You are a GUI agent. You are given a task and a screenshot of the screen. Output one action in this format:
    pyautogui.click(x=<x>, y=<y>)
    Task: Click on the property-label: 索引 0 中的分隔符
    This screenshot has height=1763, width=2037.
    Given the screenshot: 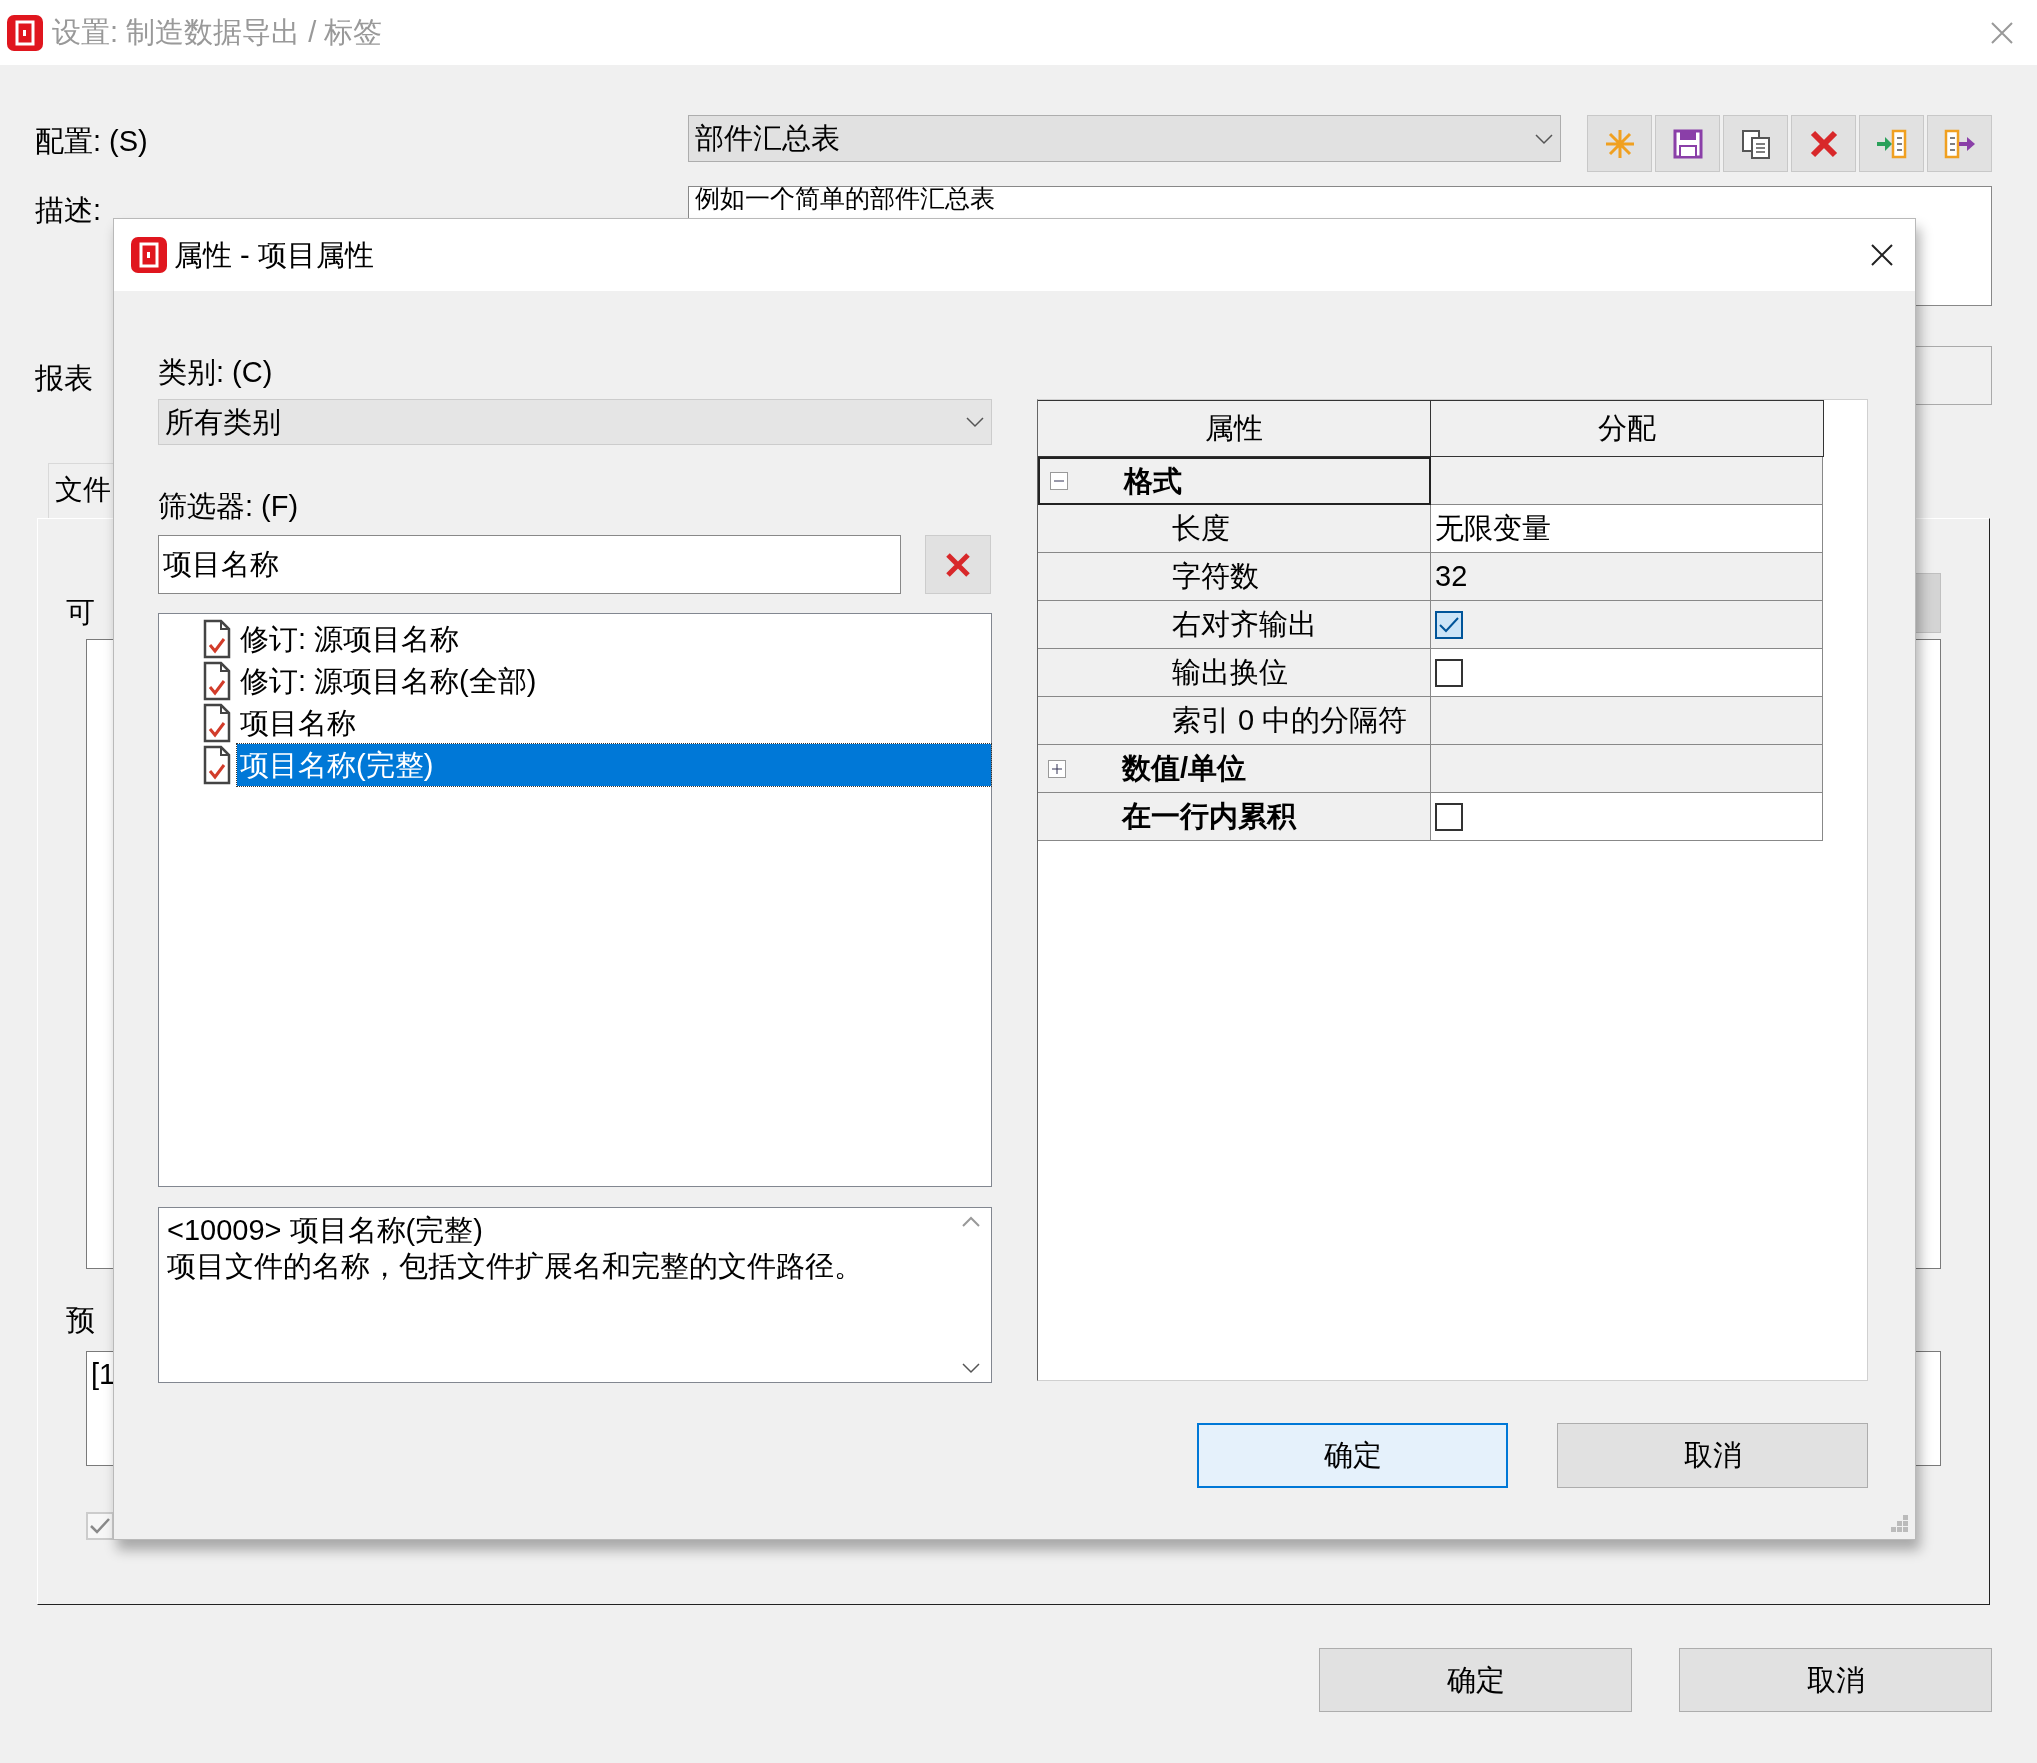 What is the action you would take?
    pyautogui.click(x=1290, y=721)
    